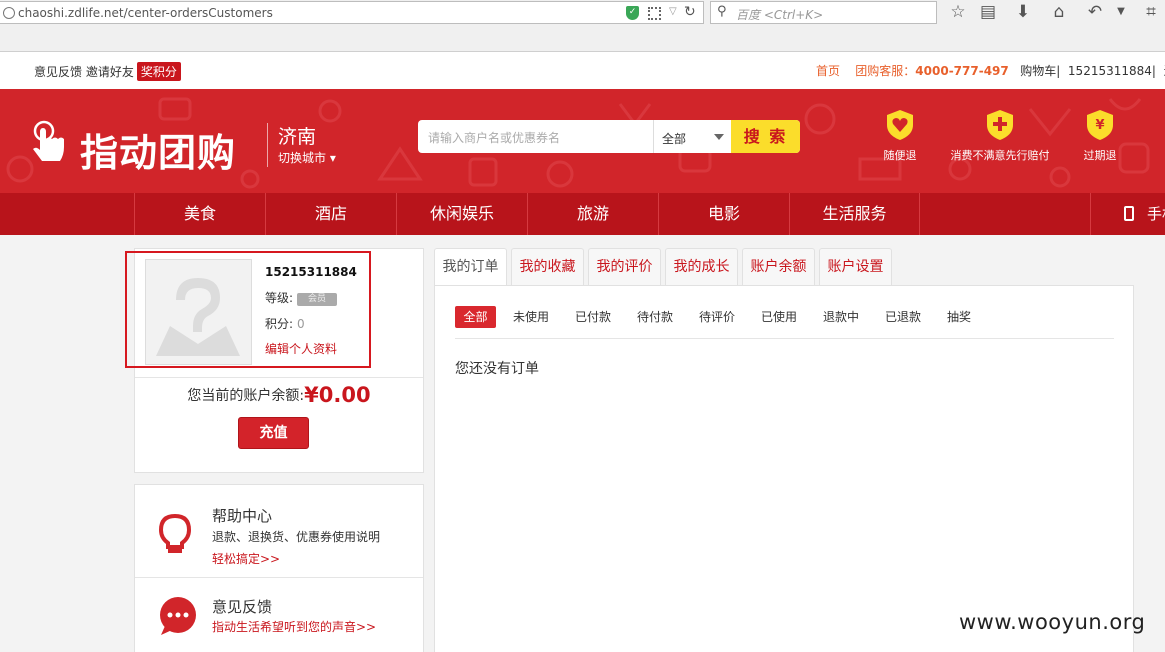  What do you see at coordinates (828, 71) in the screenshot?
I see `home-link: 首页` at bounding box center [828, 71].